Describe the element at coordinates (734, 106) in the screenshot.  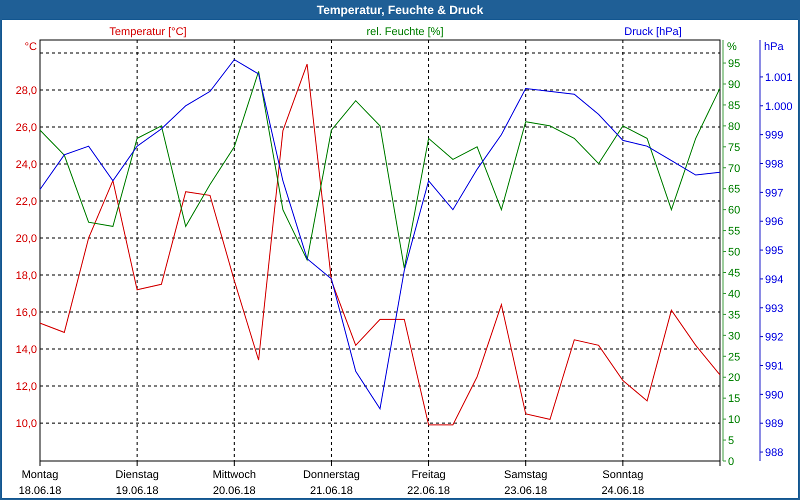
I see `axis-tick-label: 85` at that location.